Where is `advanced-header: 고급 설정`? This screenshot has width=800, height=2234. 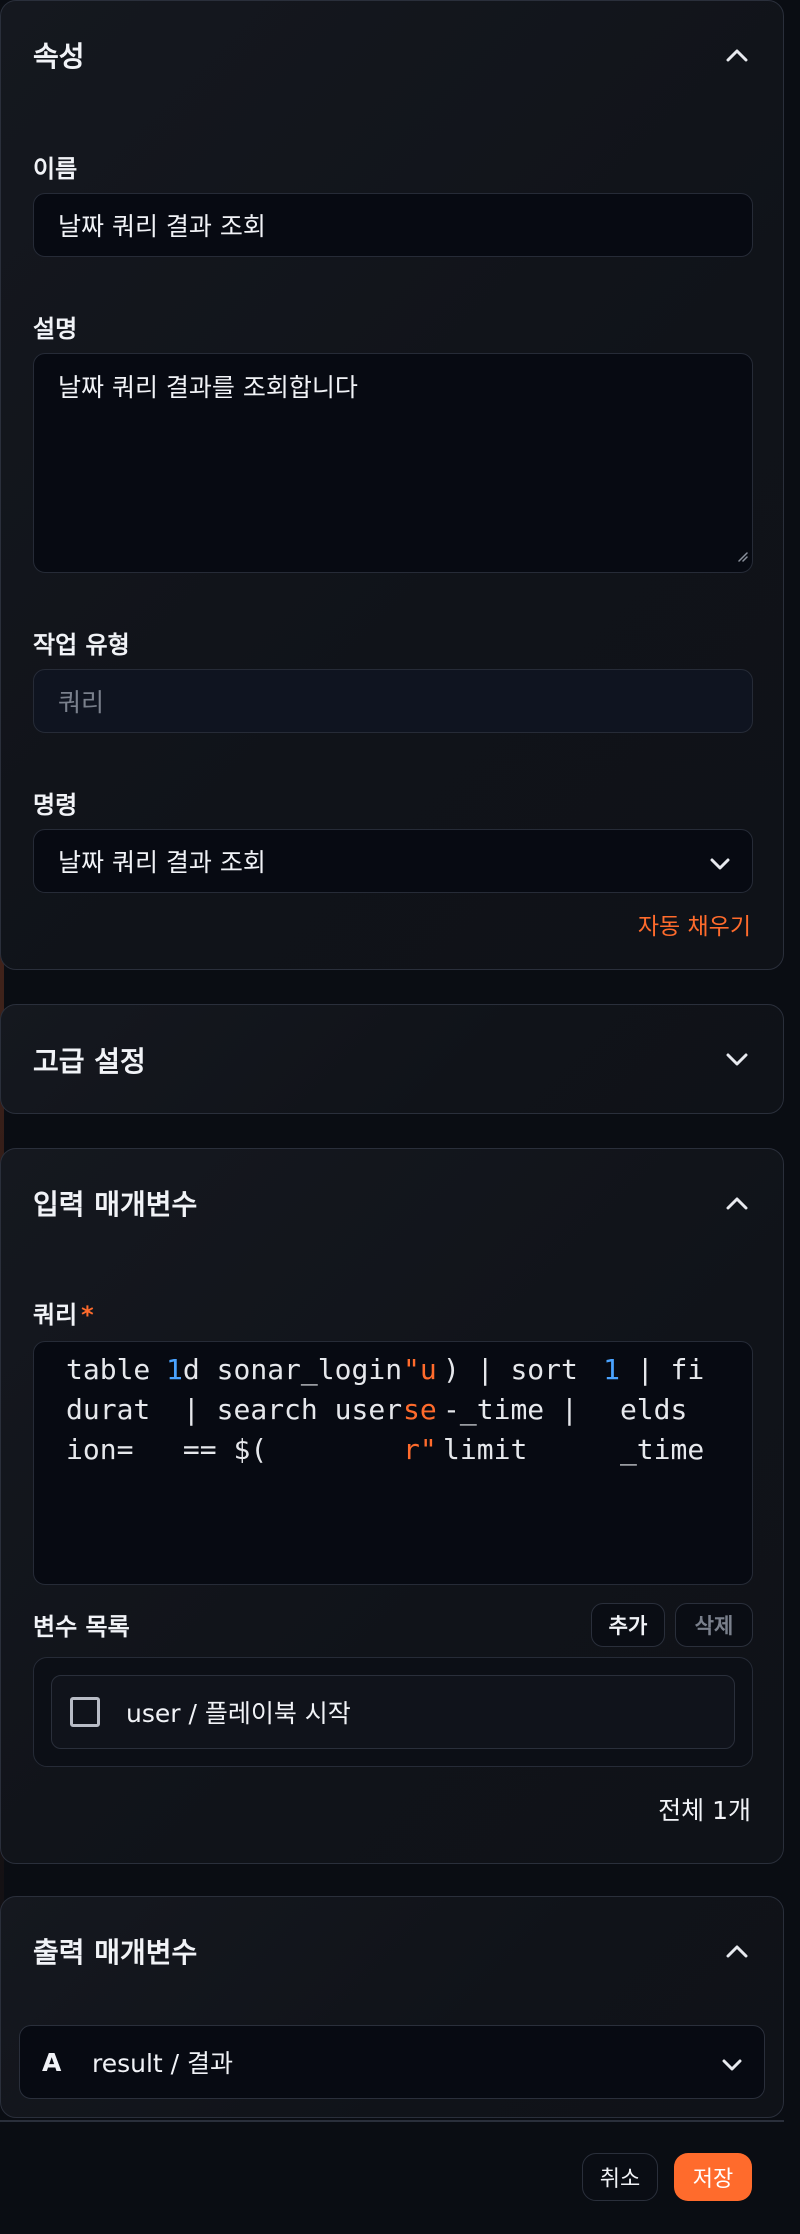 advanced-header: 고급 설정 is located at coordinates (392, 1060).